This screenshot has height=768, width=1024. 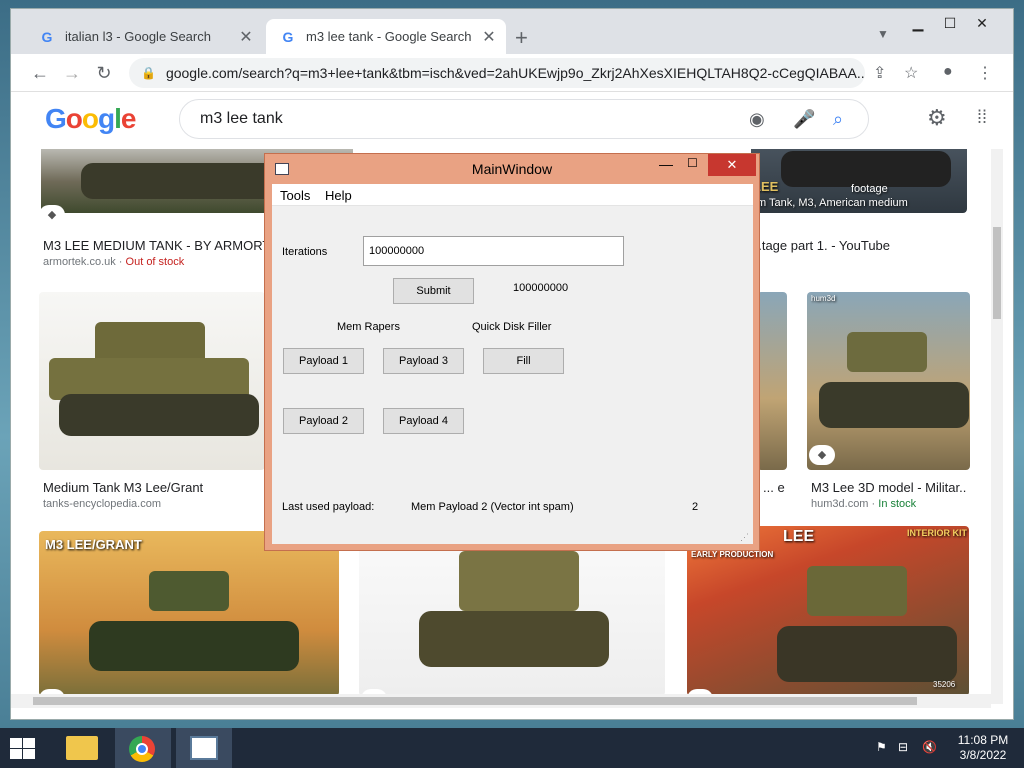 What do you see at coordinates (929, 747) in the screenshot?
I see `volume-muted-icon: 🔇` at bounding box center [929, 747].